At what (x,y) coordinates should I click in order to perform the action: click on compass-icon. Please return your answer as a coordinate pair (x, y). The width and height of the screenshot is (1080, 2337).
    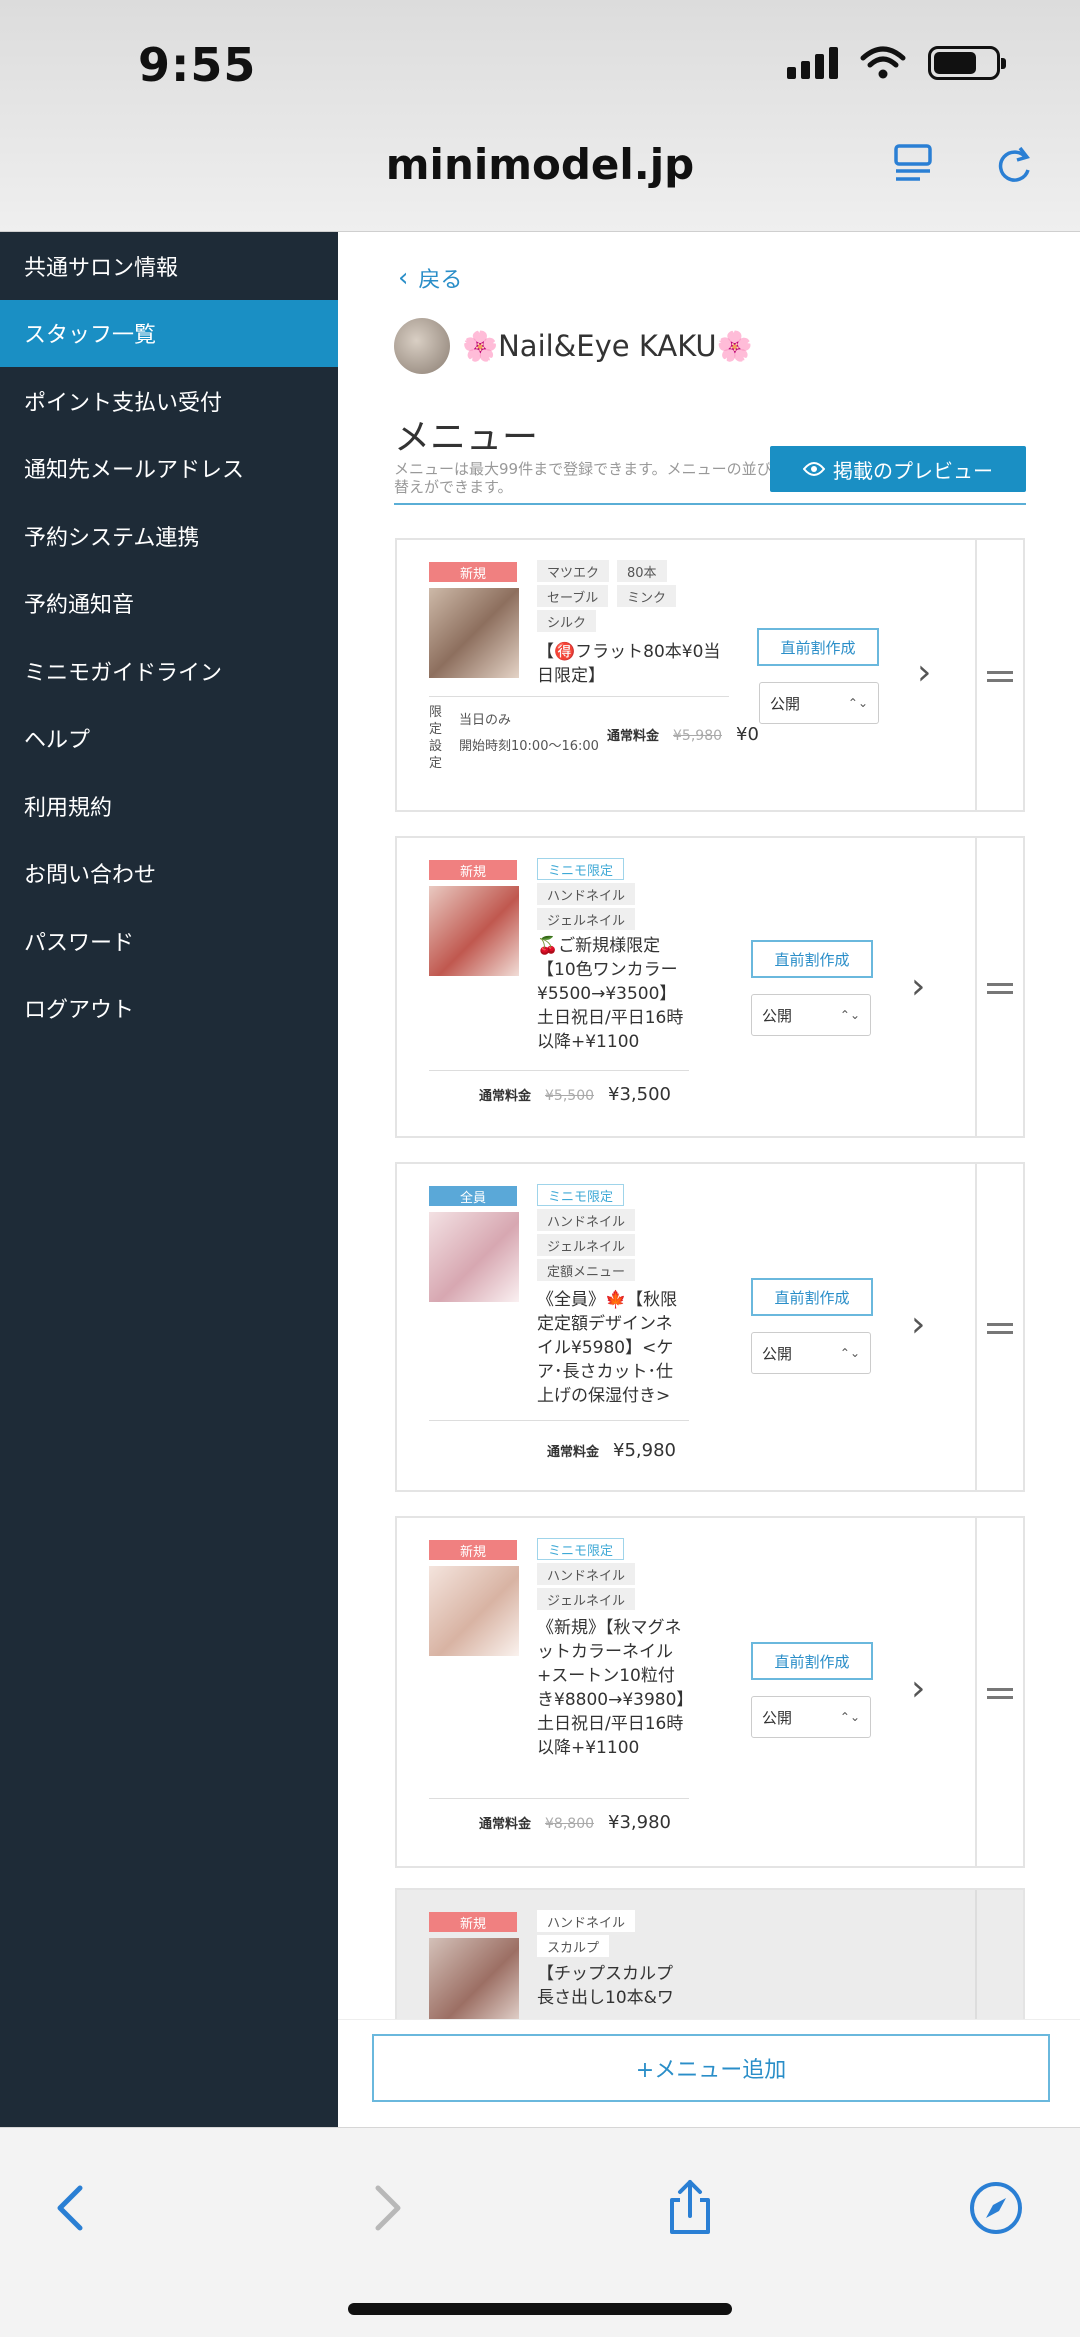
    Looking at the image, I should click on (996, 2208).